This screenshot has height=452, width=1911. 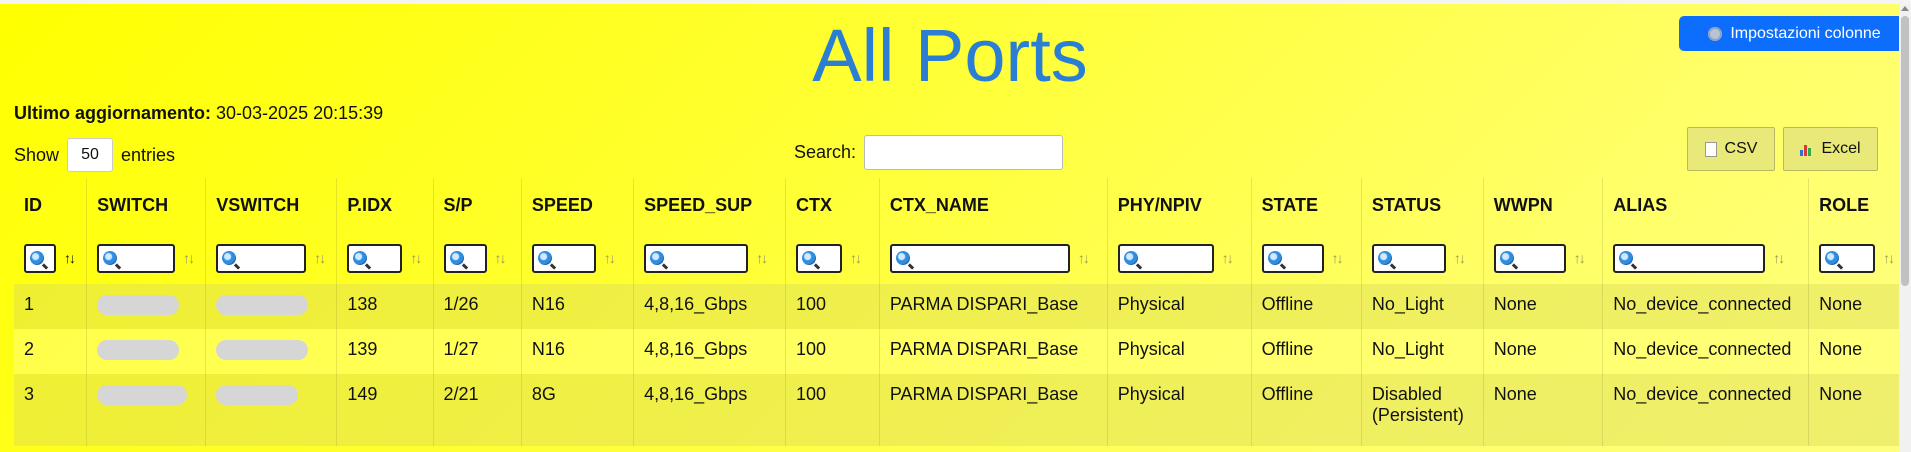 I want to click on top-border, so click(x=955, y=2).